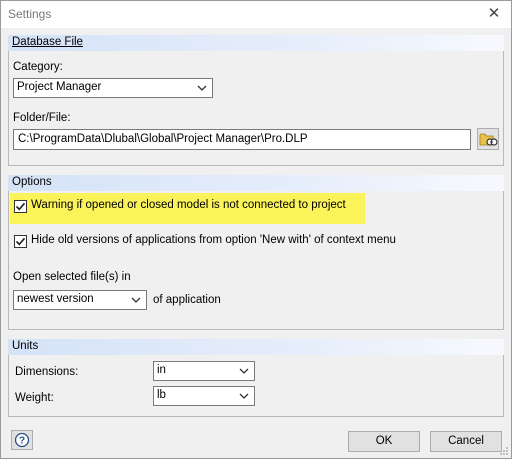  What do you see at coordinates (47, 372) in the screenshot?
I see `dimensions-label: Dimensions:` at bounding box center [47, 372].